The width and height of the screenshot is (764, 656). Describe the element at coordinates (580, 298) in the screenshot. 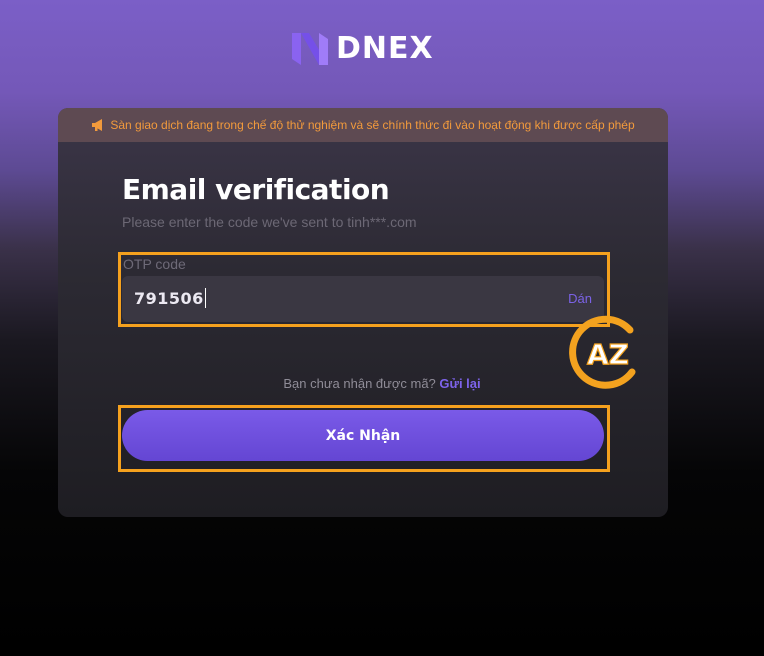

I see `paste-button: Dán` at that location.